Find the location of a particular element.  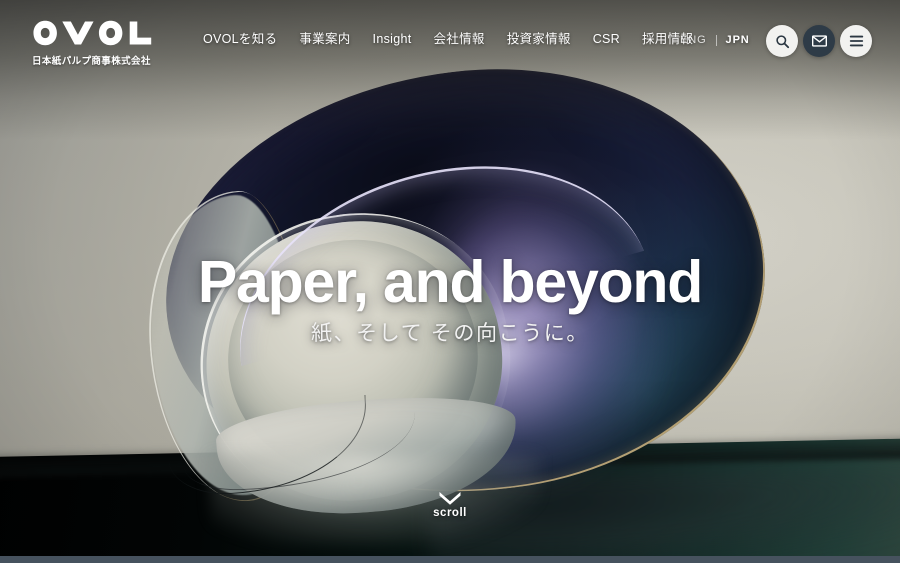

header-actions is located at coordinates (819, 41).